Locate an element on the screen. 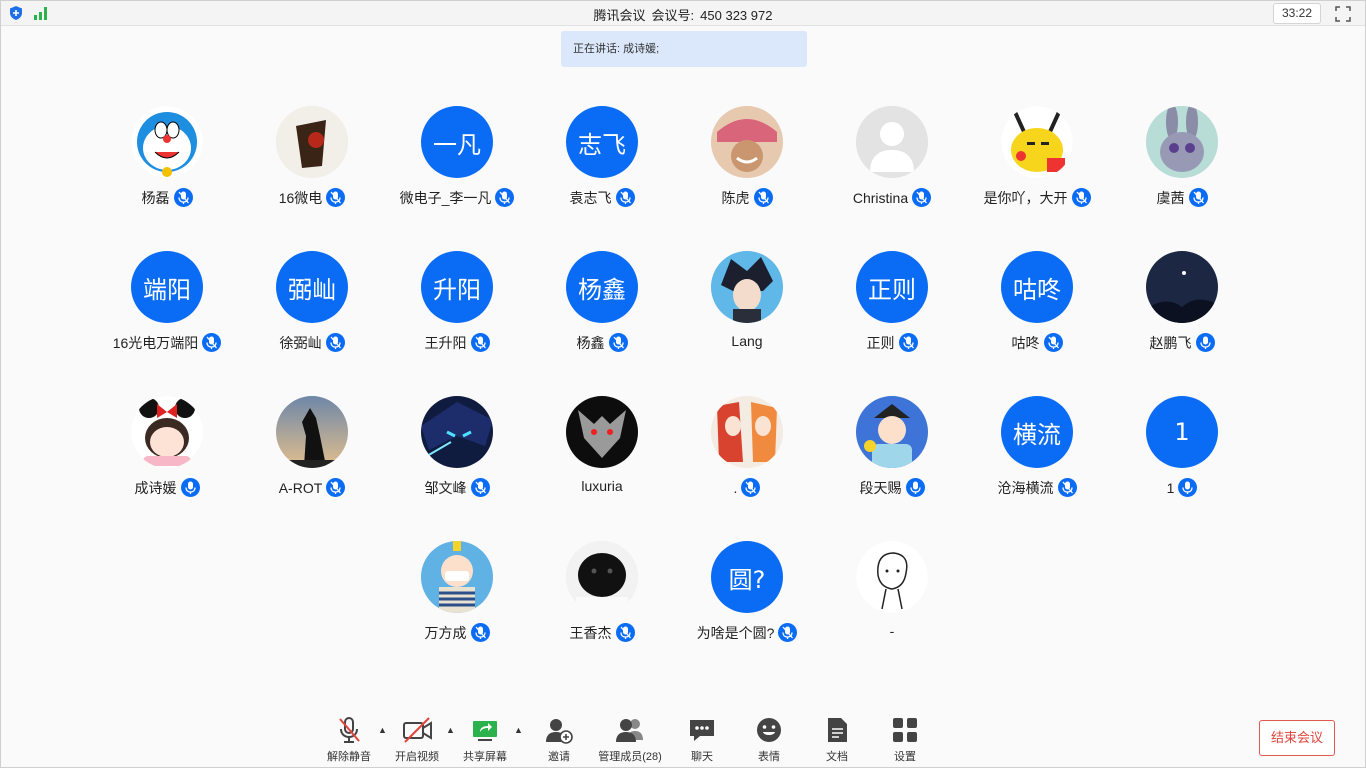  participant-name-text: 为啥是个圆? is located at coordinates (735, 633).